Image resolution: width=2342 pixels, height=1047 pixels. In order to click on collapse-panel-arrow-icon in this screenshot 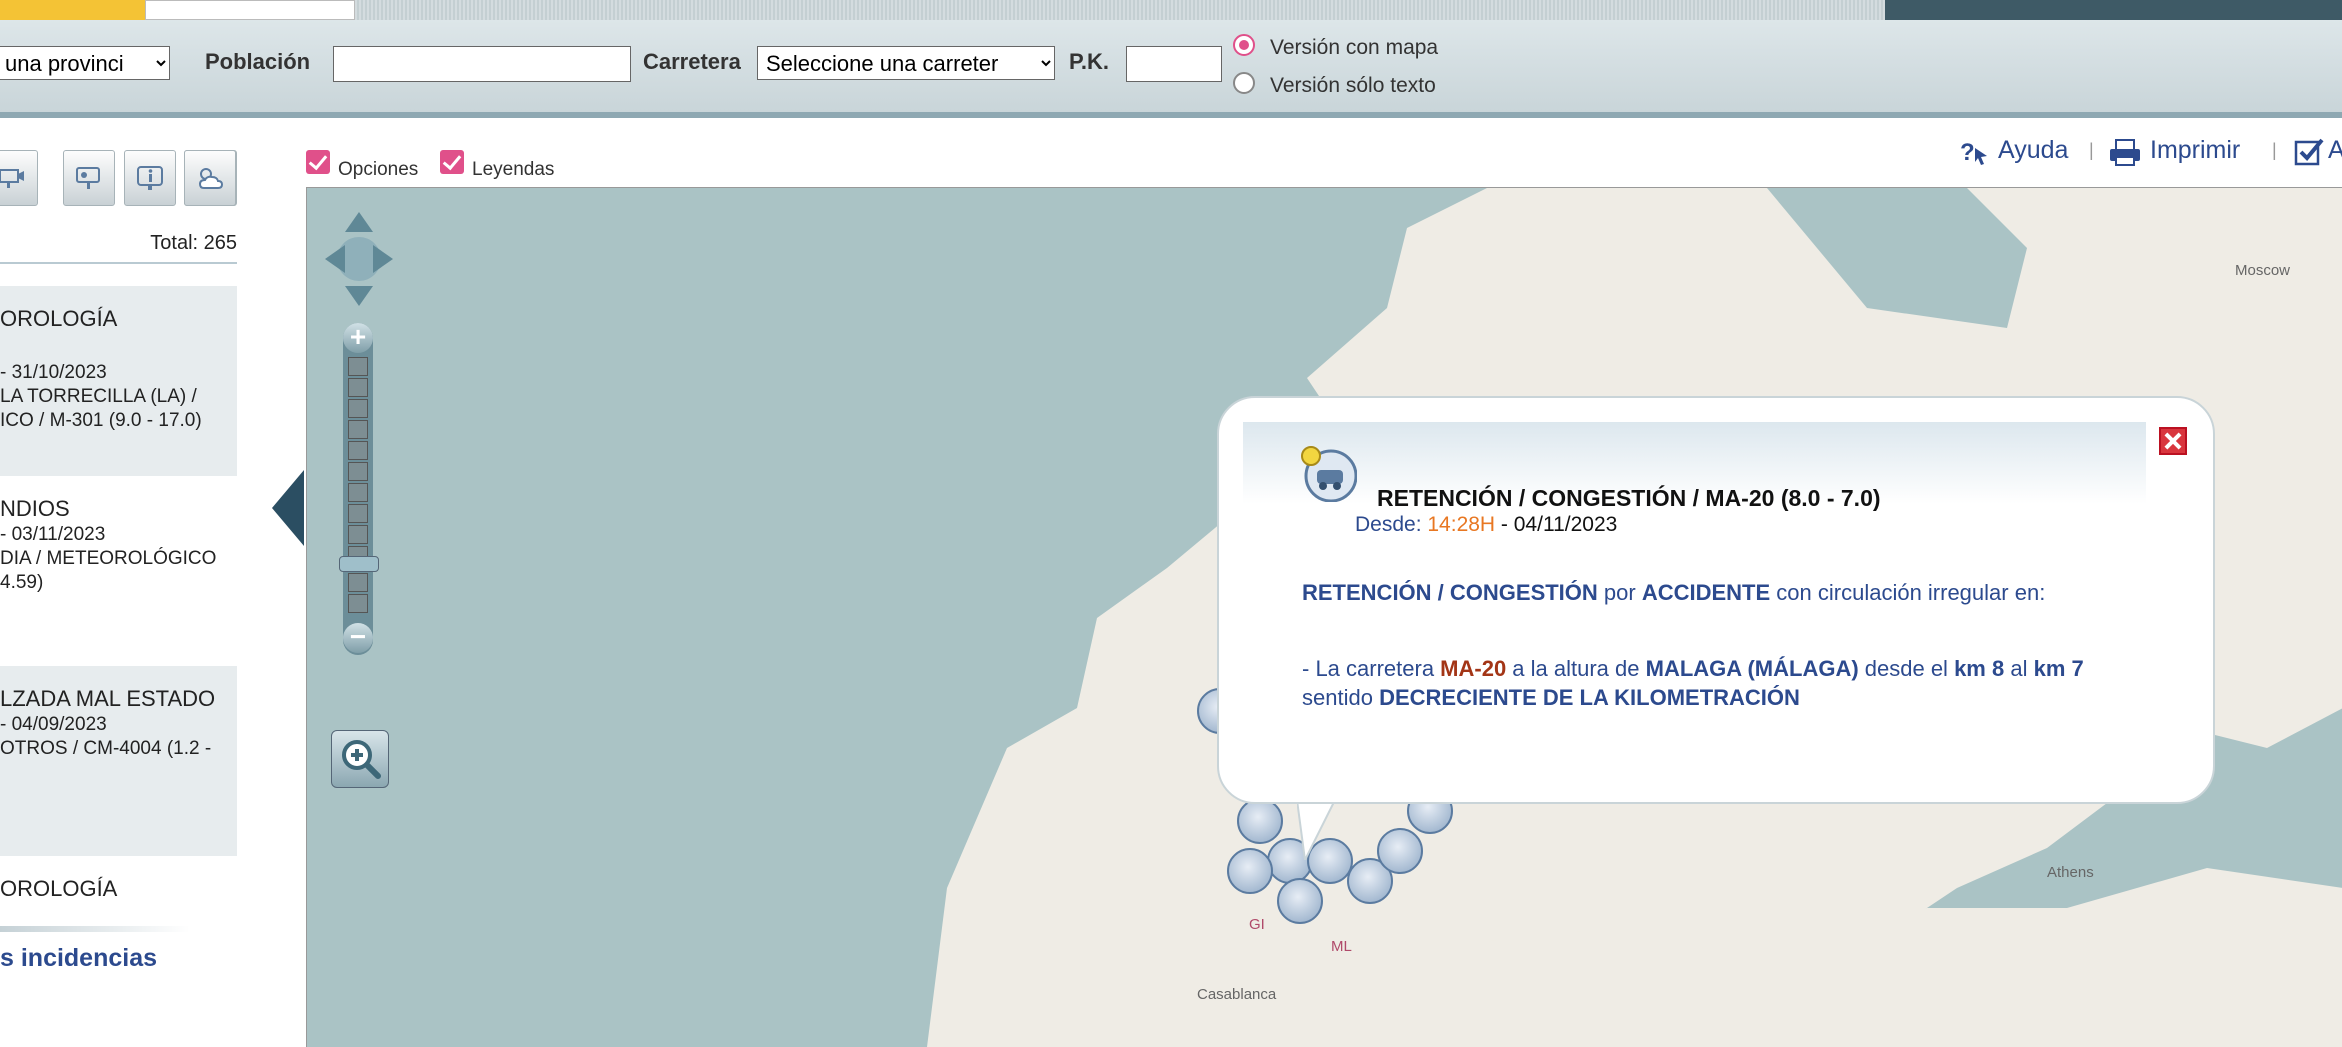, I will do `click(288, 508)`.